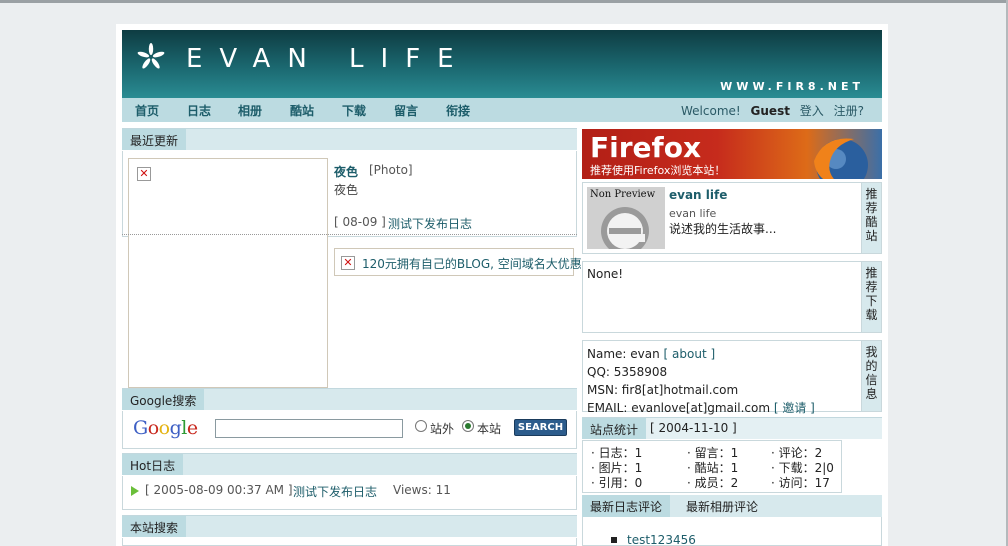  Describe the element at coordinates (617, 483) in the screenshot. I see `stat-trackbacks: · 引用：0` at that location.